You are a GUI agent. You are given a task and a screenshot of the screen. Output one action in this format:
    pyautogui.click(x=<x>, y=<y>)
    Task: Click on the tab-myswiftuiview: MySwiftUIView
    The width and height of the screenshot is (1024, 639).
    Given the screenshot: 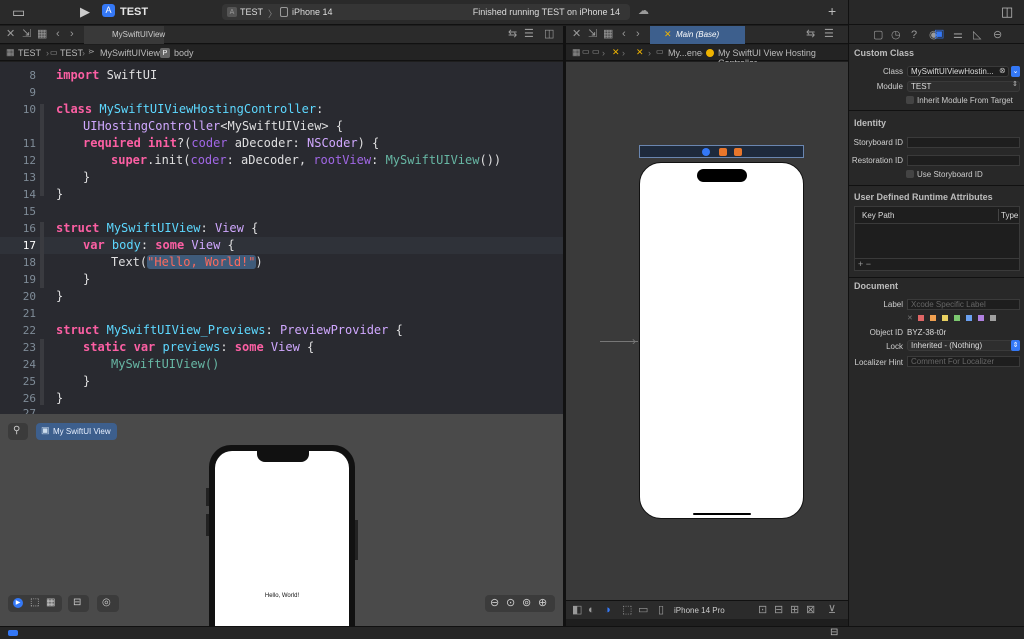 What is the action you would take?
    pyautogui.click(x=124, y=35)
    